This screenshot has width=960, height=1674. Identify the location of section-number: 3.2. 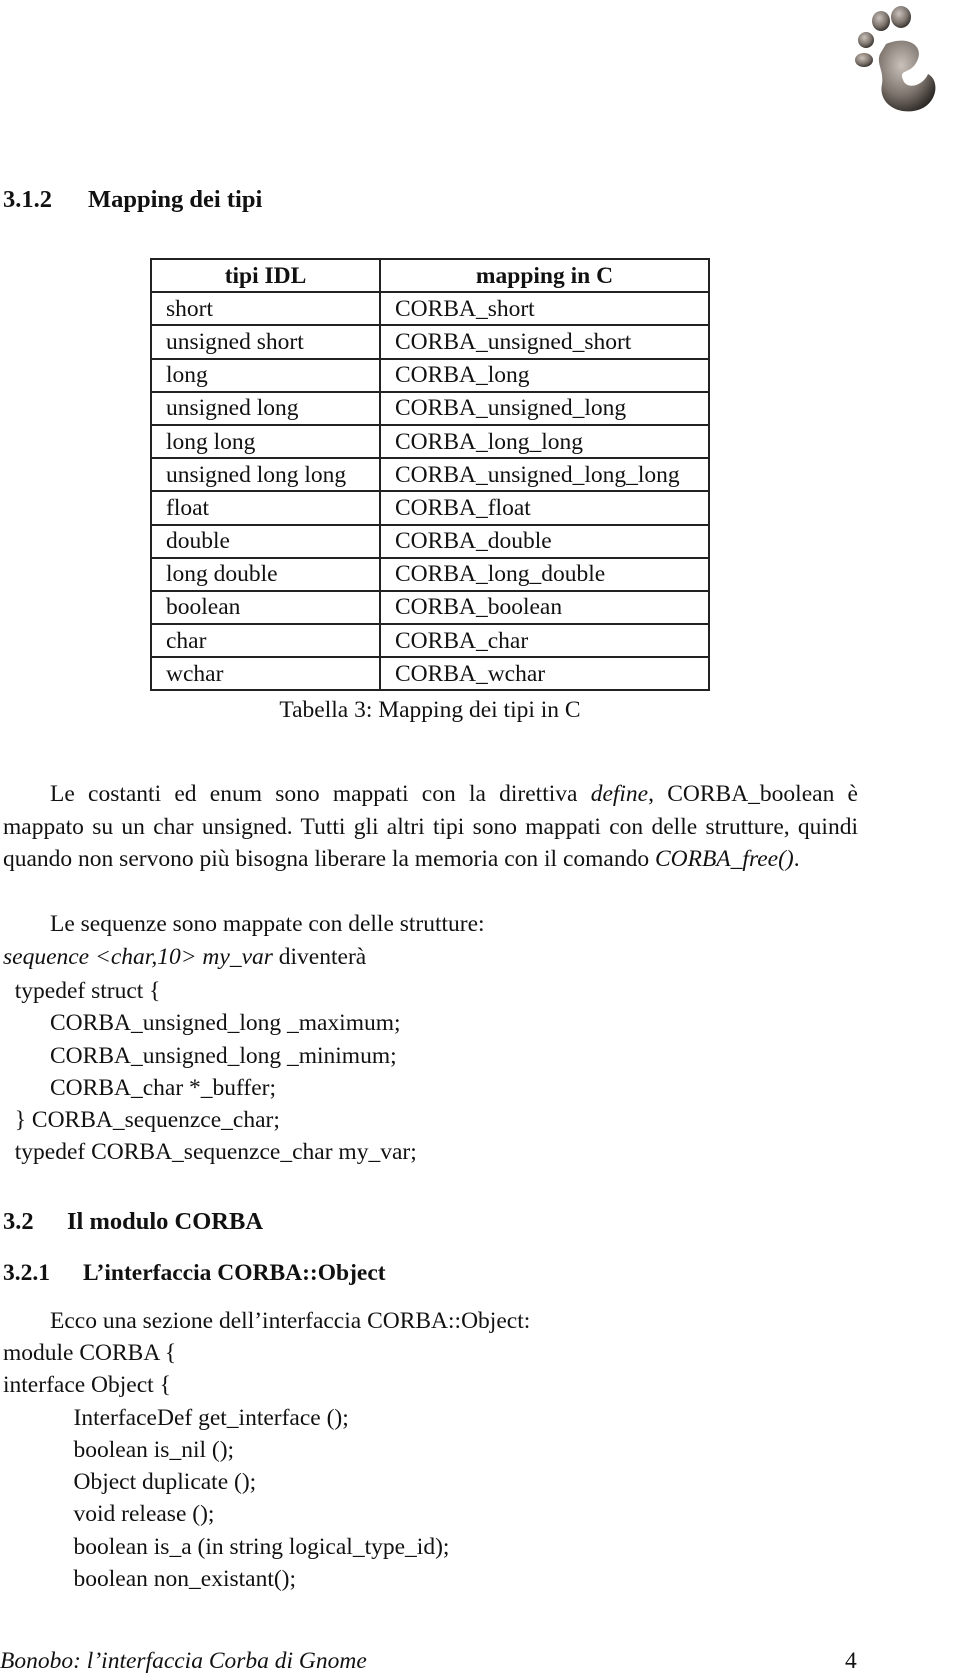
(18, 1221).